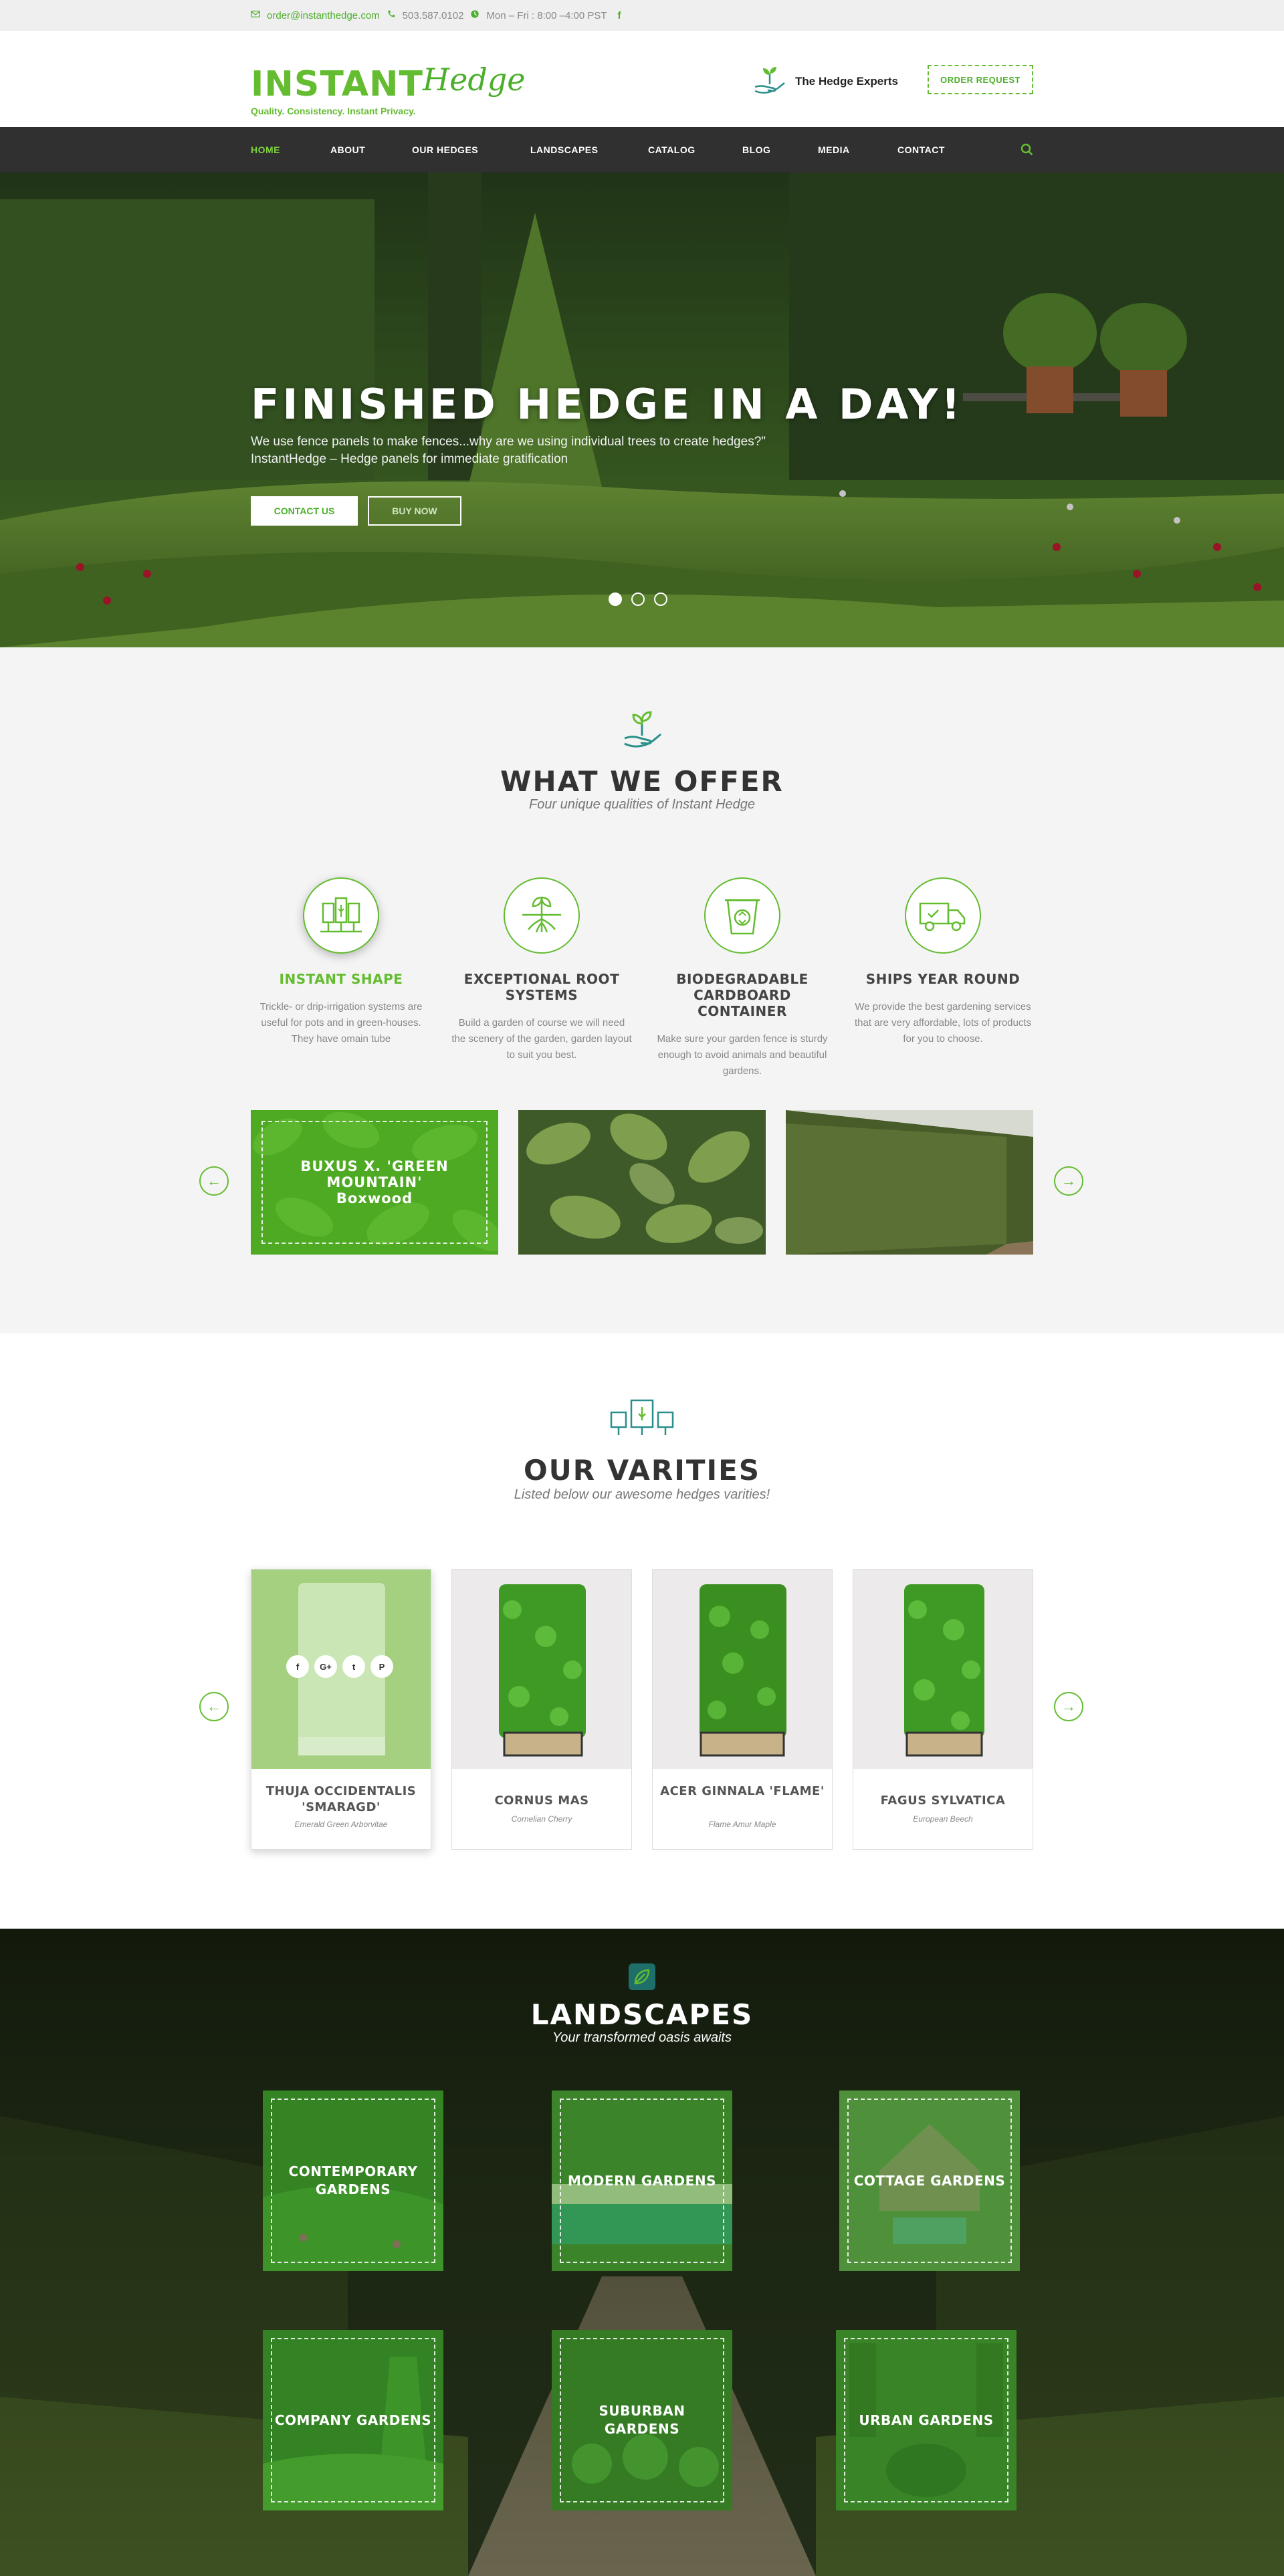  I want to click on google-plus-icon: G+, so click(325, 1667).